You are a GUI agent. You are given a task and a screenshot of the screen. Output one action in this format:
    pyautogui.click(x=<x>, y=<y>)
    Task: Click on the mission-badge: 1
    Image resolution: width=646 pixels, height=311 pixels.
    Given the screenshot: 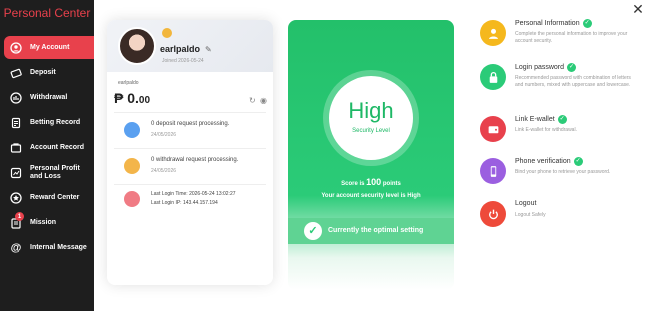 What is the action you would take?
    pyautogui.click(x=19, y=216)
    